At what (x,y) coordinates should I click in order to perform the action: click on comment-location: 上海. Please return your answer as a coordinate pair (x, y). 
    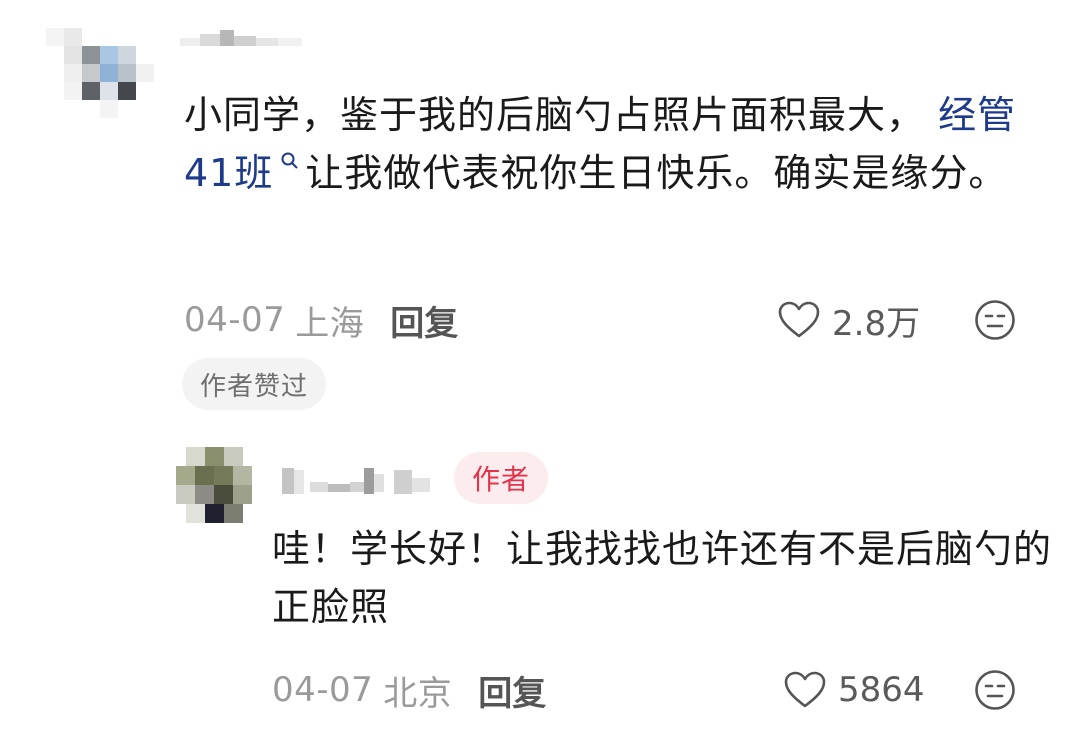
    Looking at the image, I should click on (330, 323).